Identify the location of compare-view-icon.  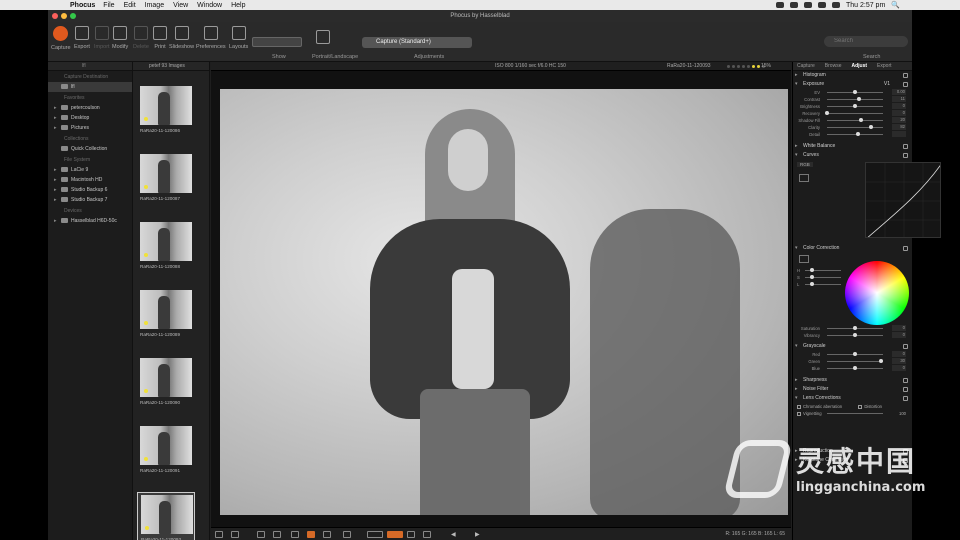
(235, 534).